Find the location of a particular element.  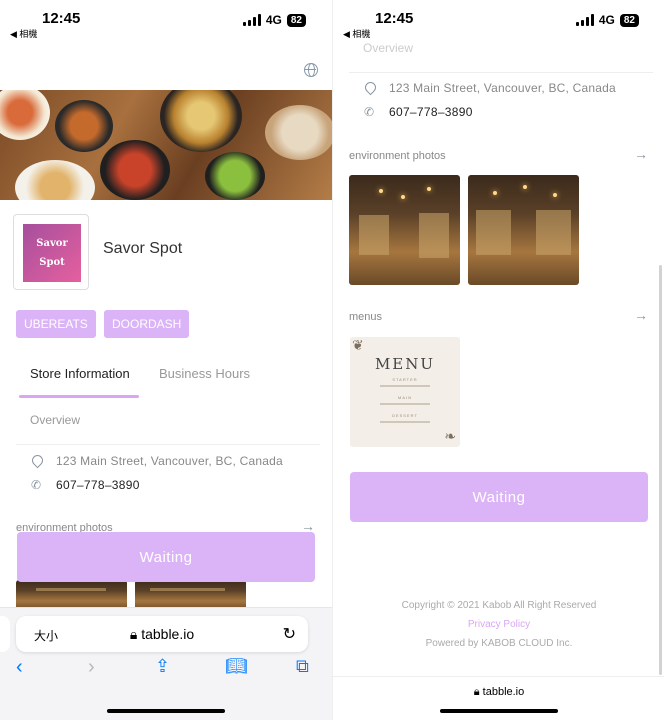

ubereats-tag-button: UBEREATS is located at coordinates (56, 324).